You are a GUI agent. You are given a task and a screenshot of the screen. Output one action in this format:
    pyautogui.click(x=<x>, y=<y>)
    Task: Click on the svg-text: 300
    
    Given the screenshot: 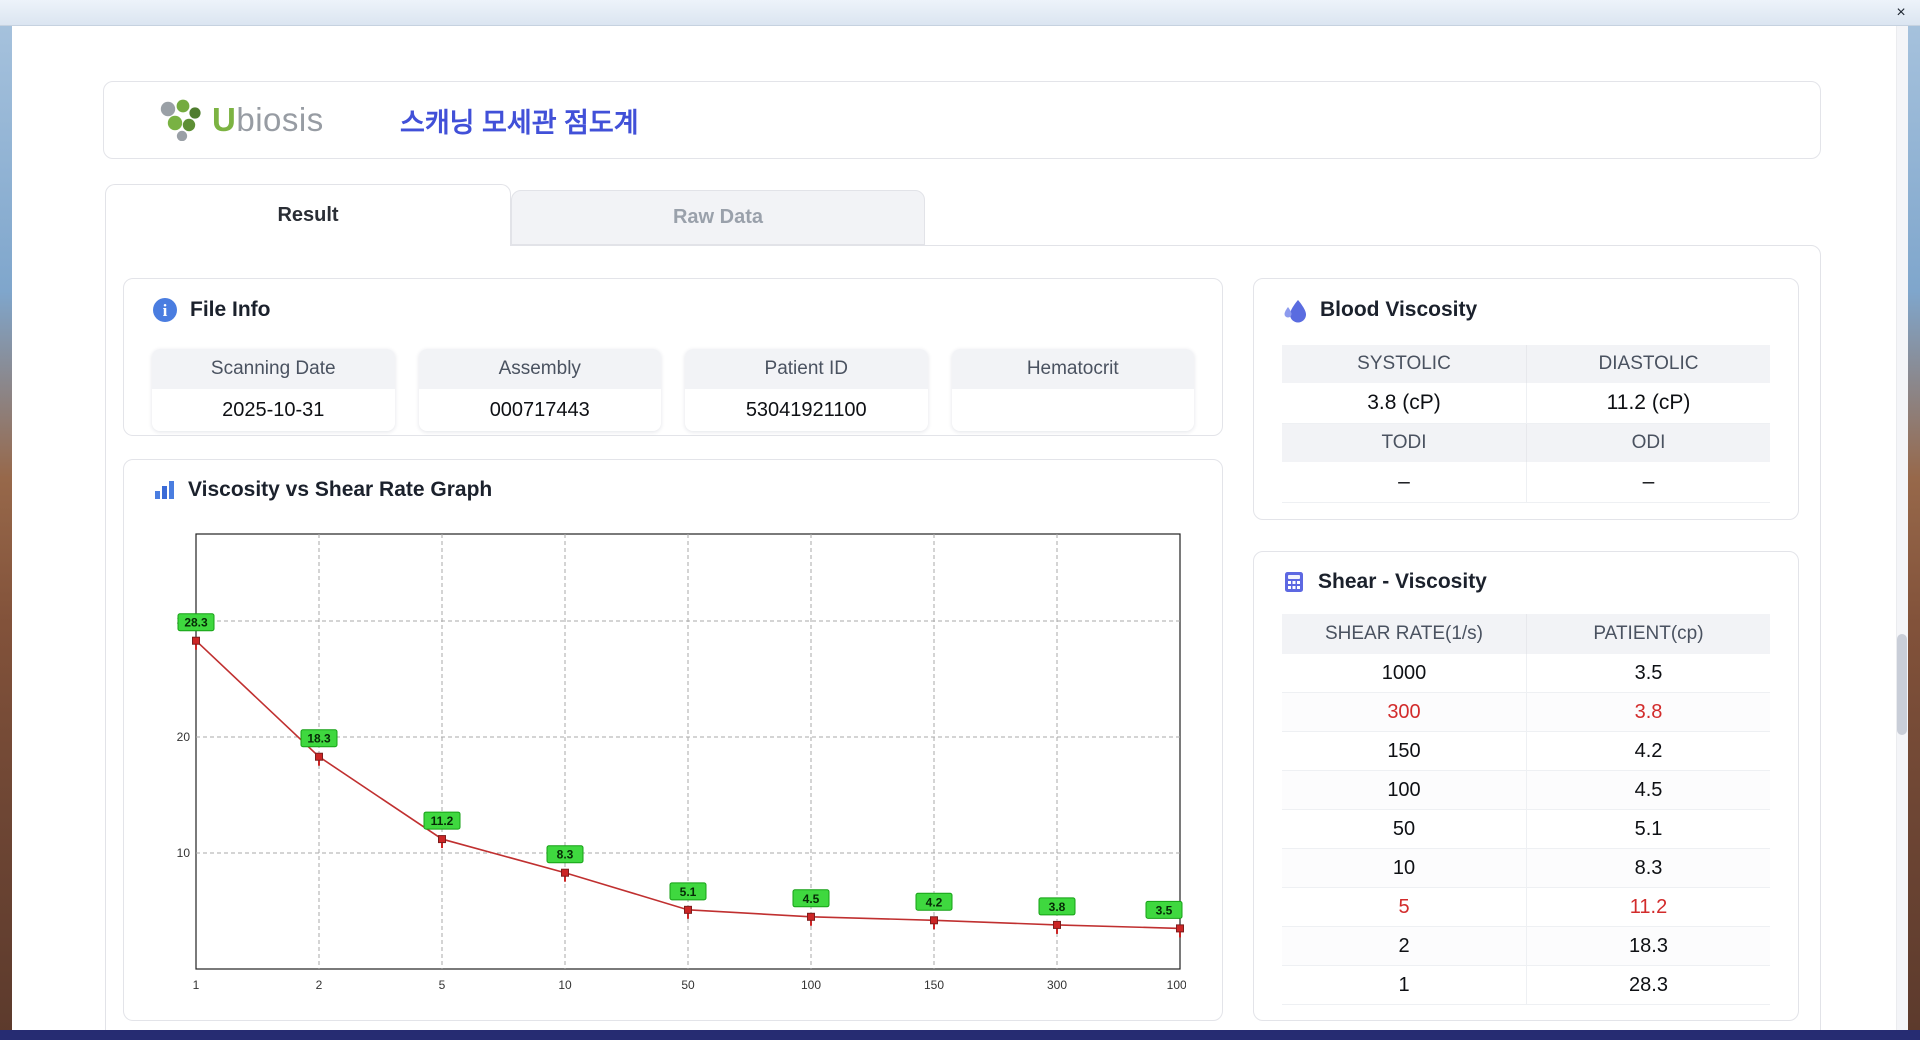 What is the action you would take?
    pyautogui.click(x=1057, y=985)
    